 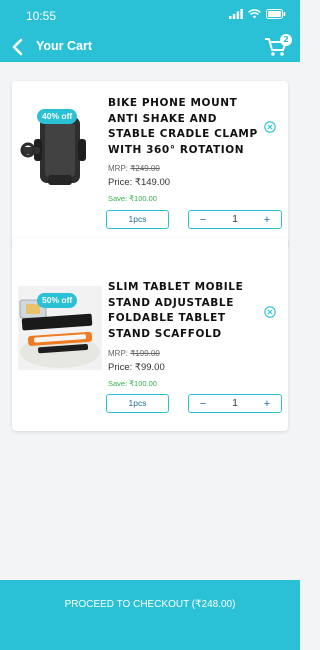 I want to click on battery-icon, so click(x=276, y=14).